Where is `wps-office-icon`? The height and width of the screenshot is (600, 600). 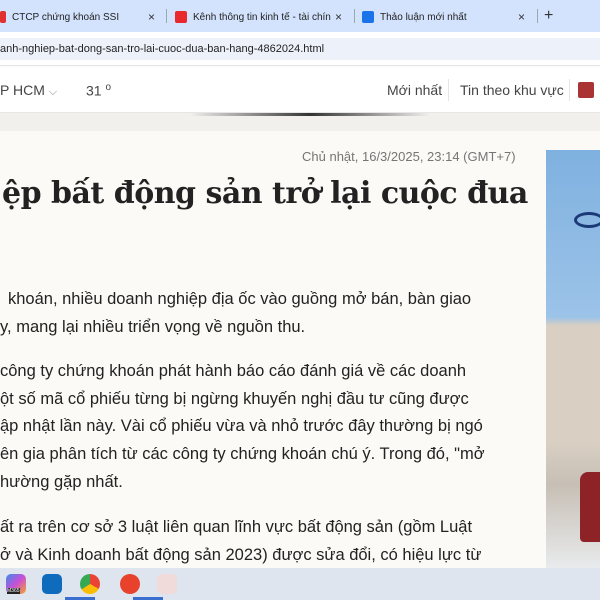
wps-office-icon is located at coordinates (130, 584).